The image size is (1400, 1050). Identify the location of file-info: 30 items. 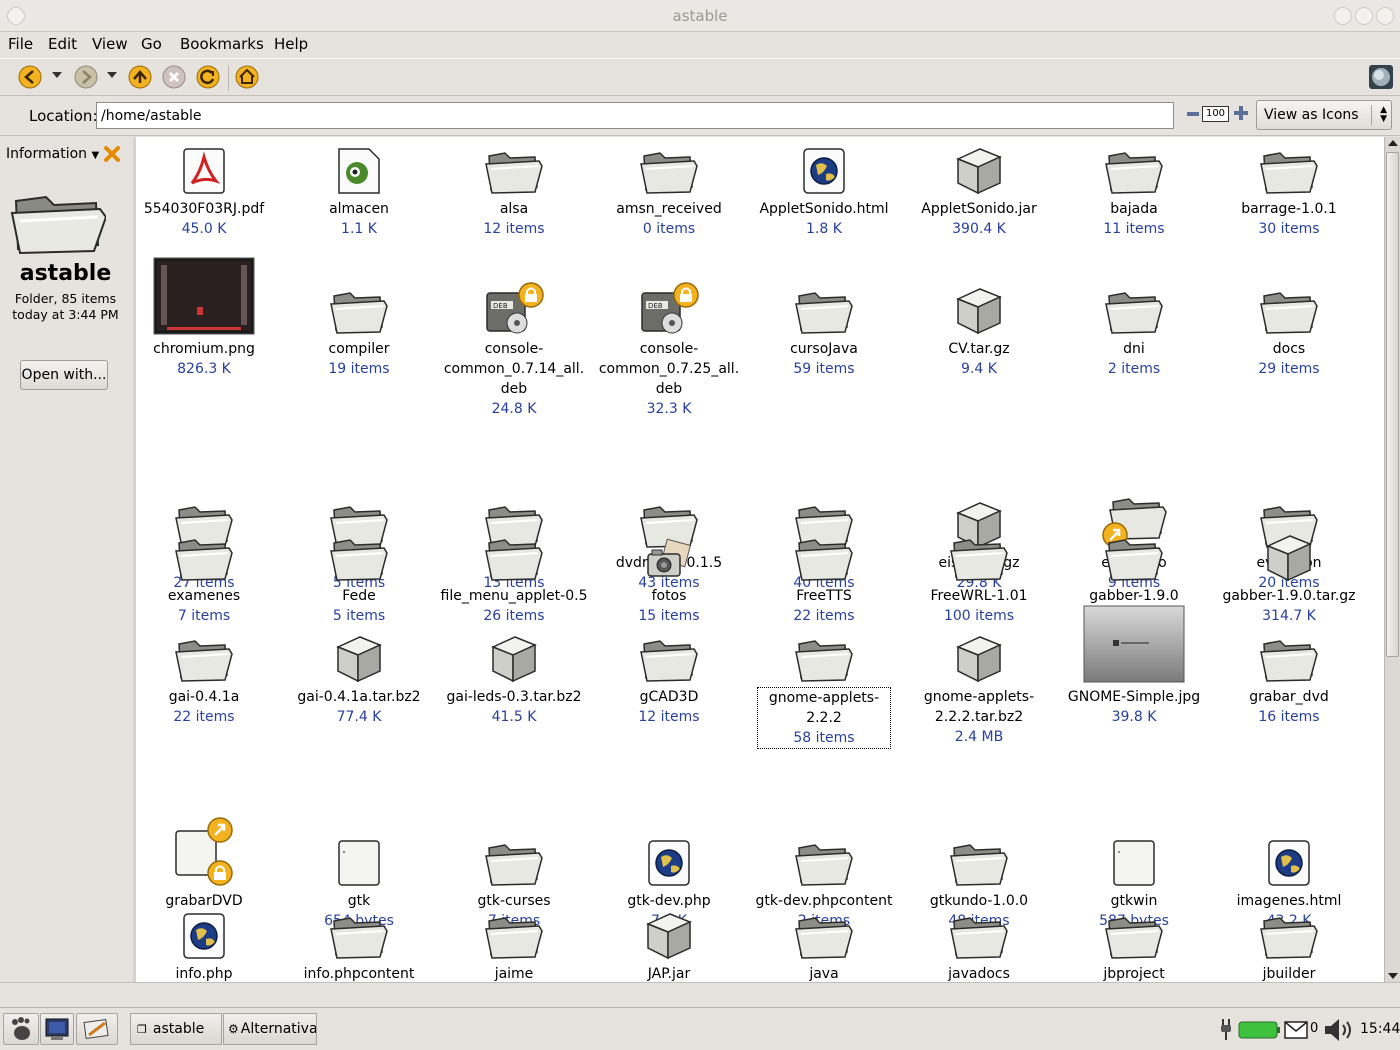
(1289, 229).